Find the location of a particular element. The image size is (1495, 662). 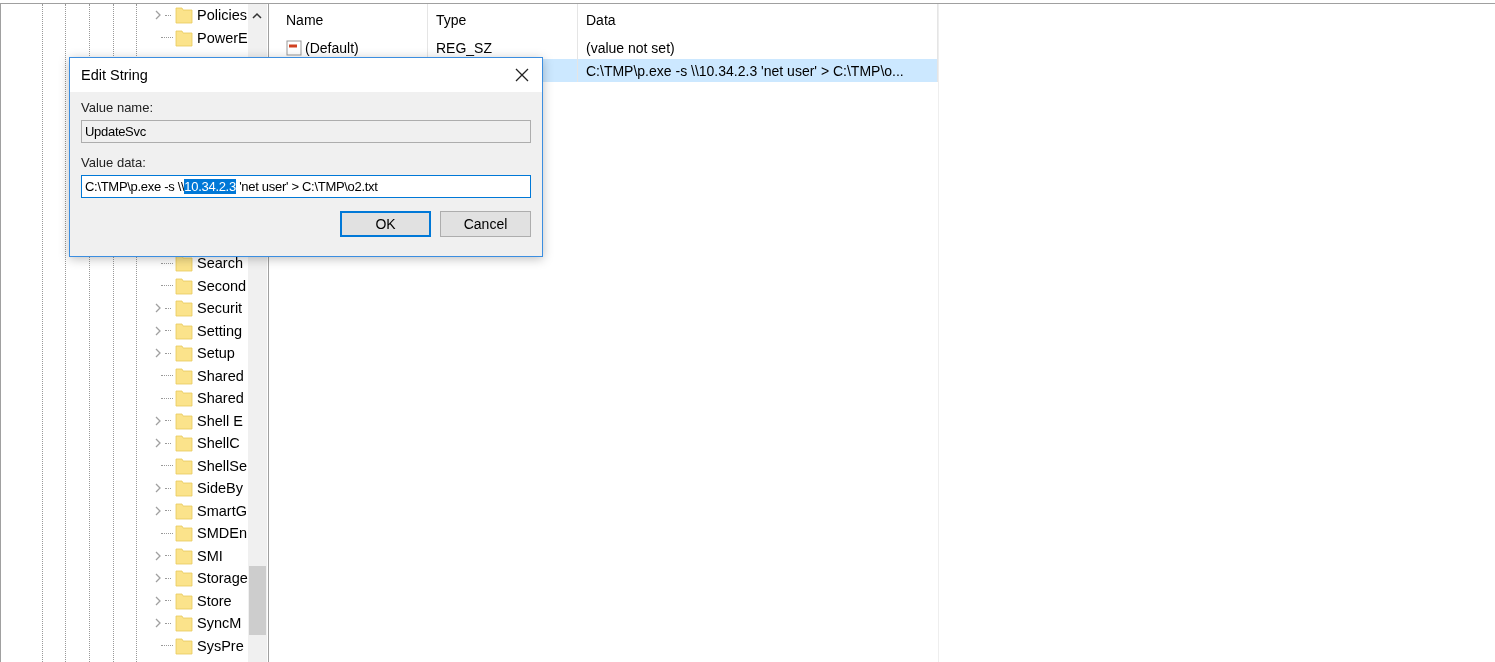

dialog-button: Cancel is located at coordinates (485, 224).